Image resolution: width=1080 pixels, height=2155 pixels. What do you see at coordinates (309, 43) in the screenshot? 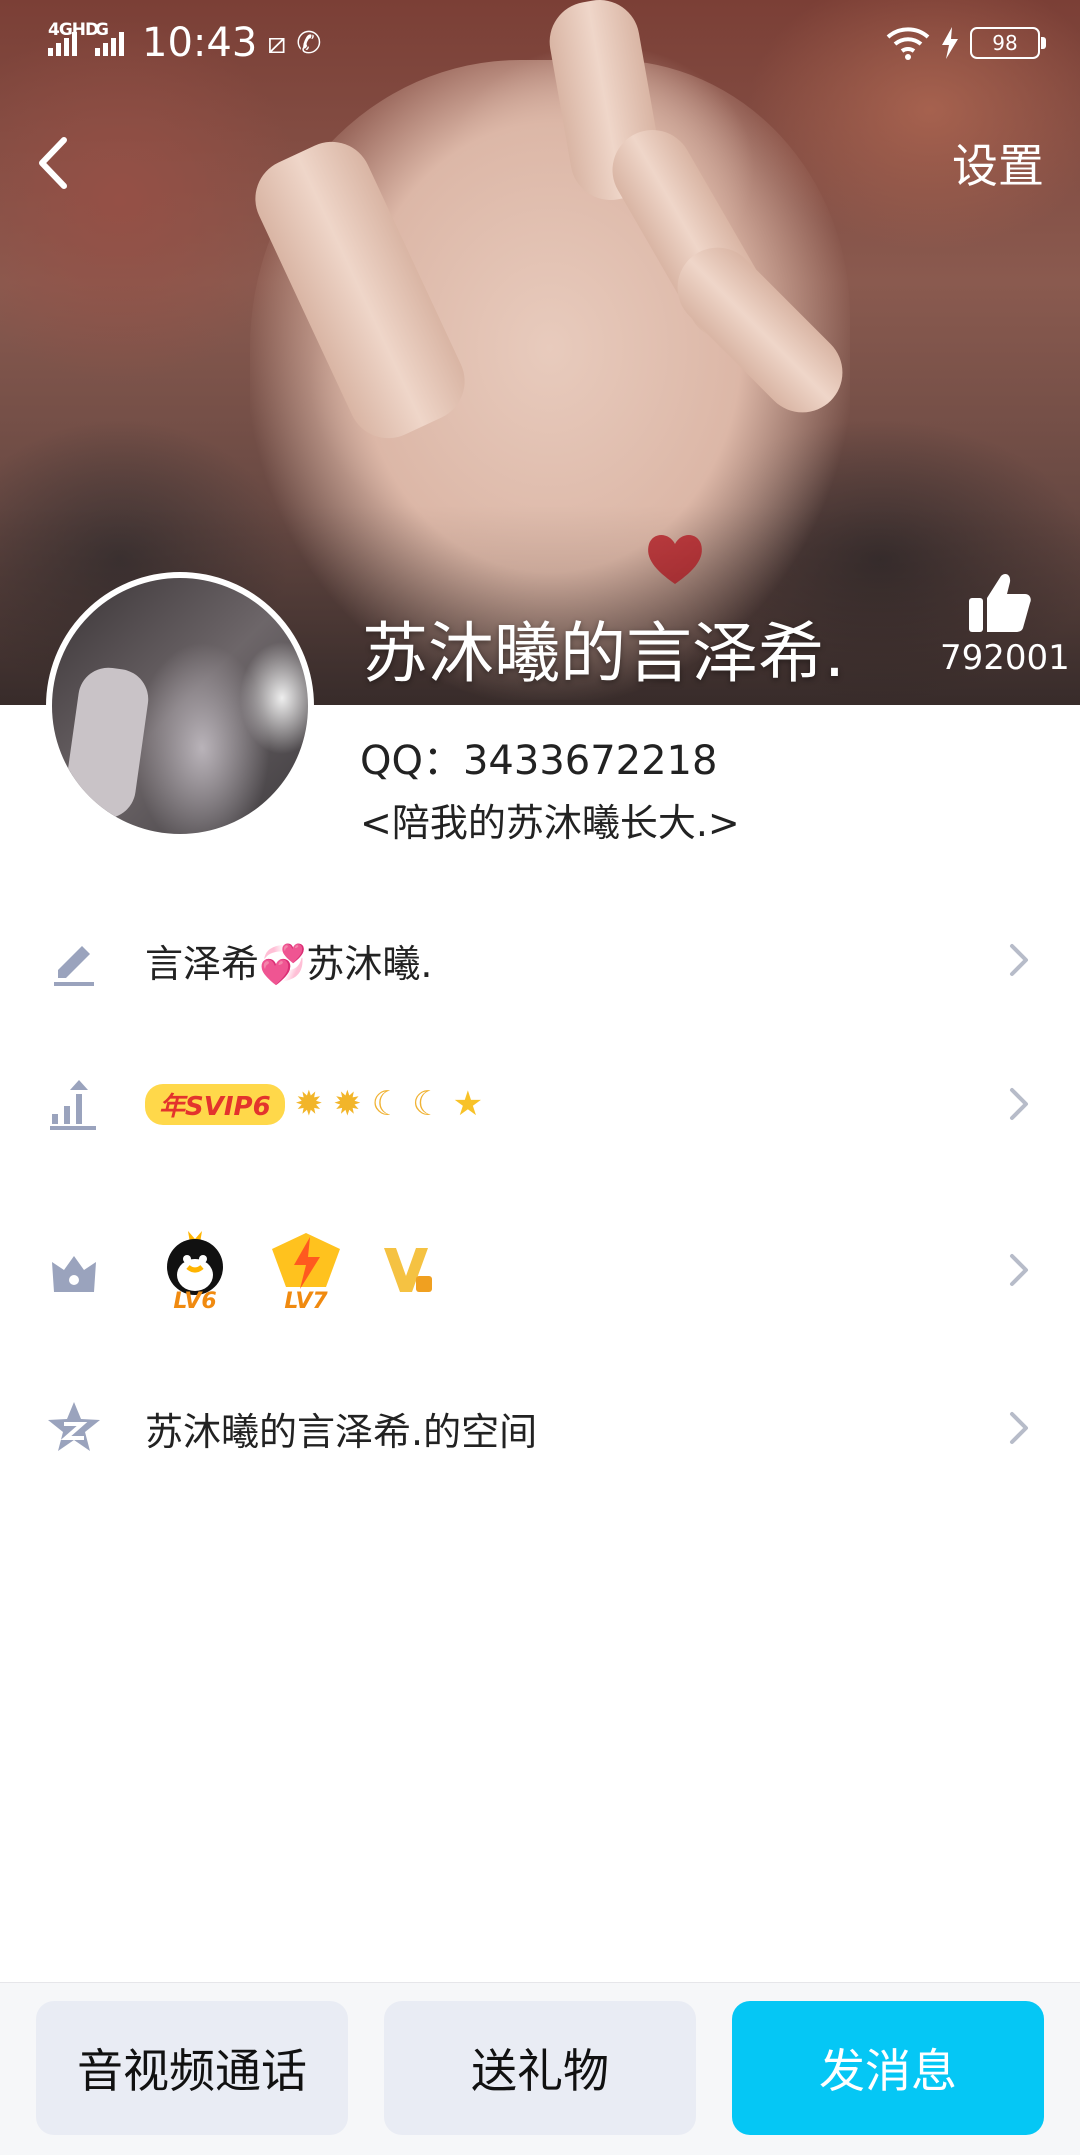
I see `call-icon: ✆` at bounding box center [309, 43].